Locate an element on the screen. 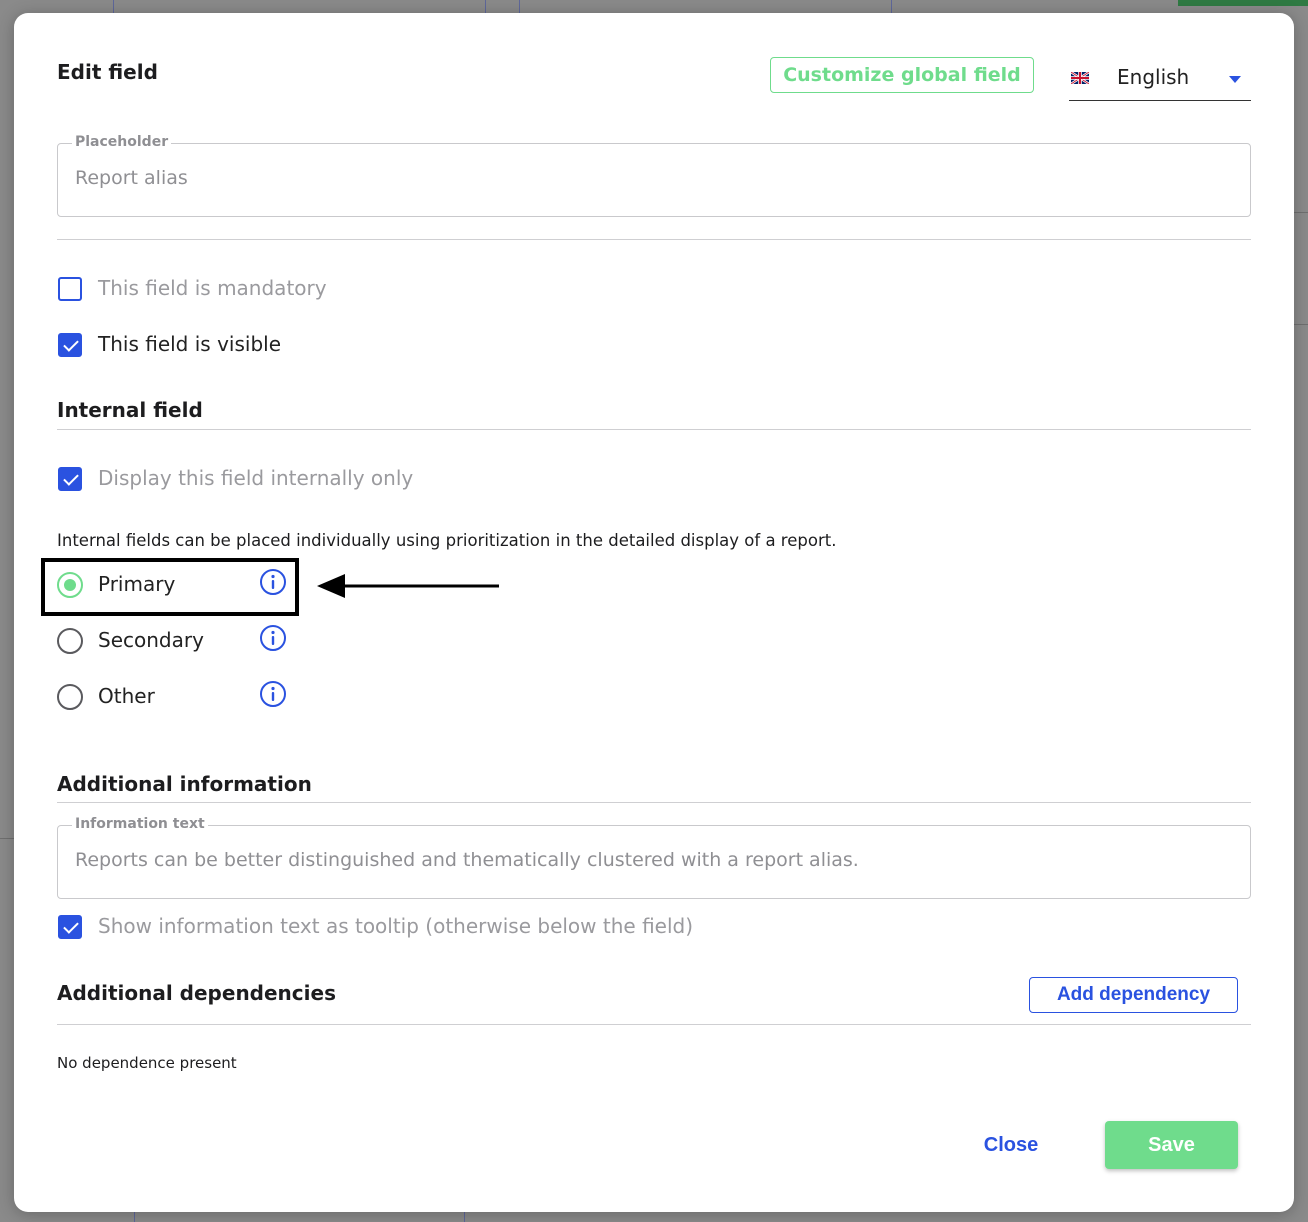 The width and height of the screenshot is (1308, 1222). radio-other is located at coordinates (70, 697).